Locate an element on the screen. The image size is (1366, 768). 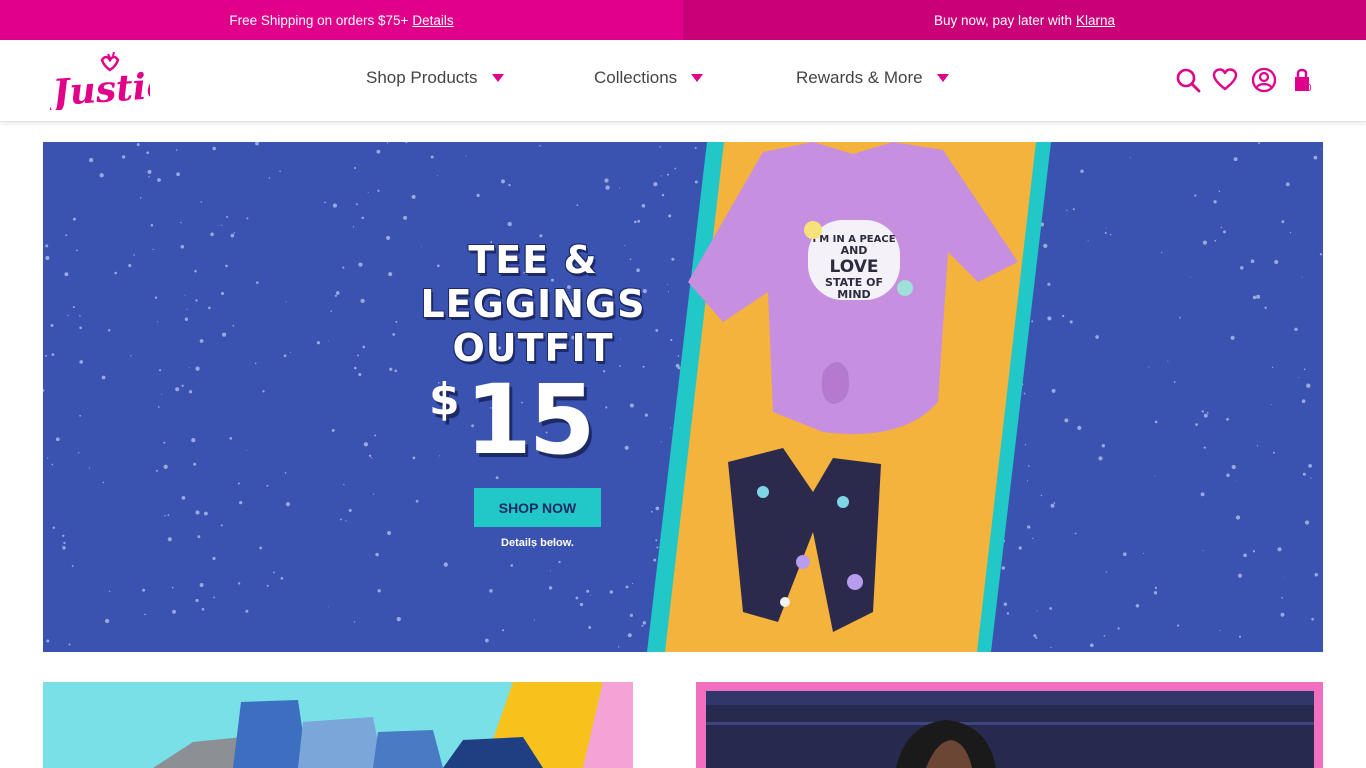
heart-icon is located at coordinates (1225, 80).